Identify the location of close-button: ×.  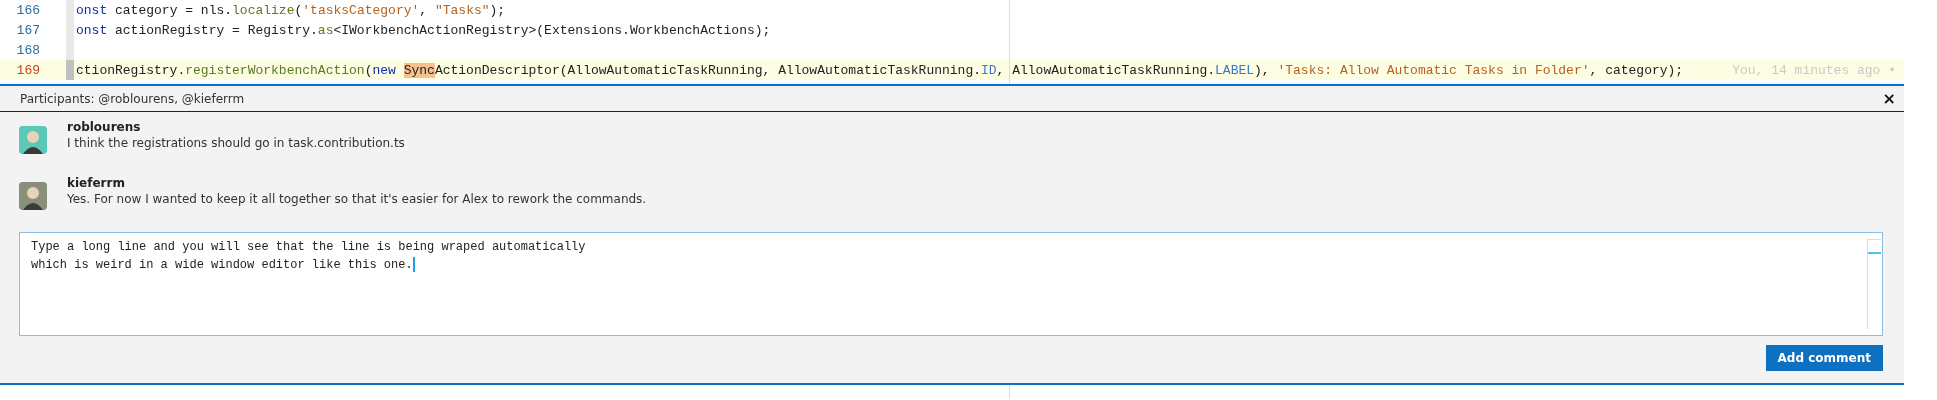
(1889, 98).